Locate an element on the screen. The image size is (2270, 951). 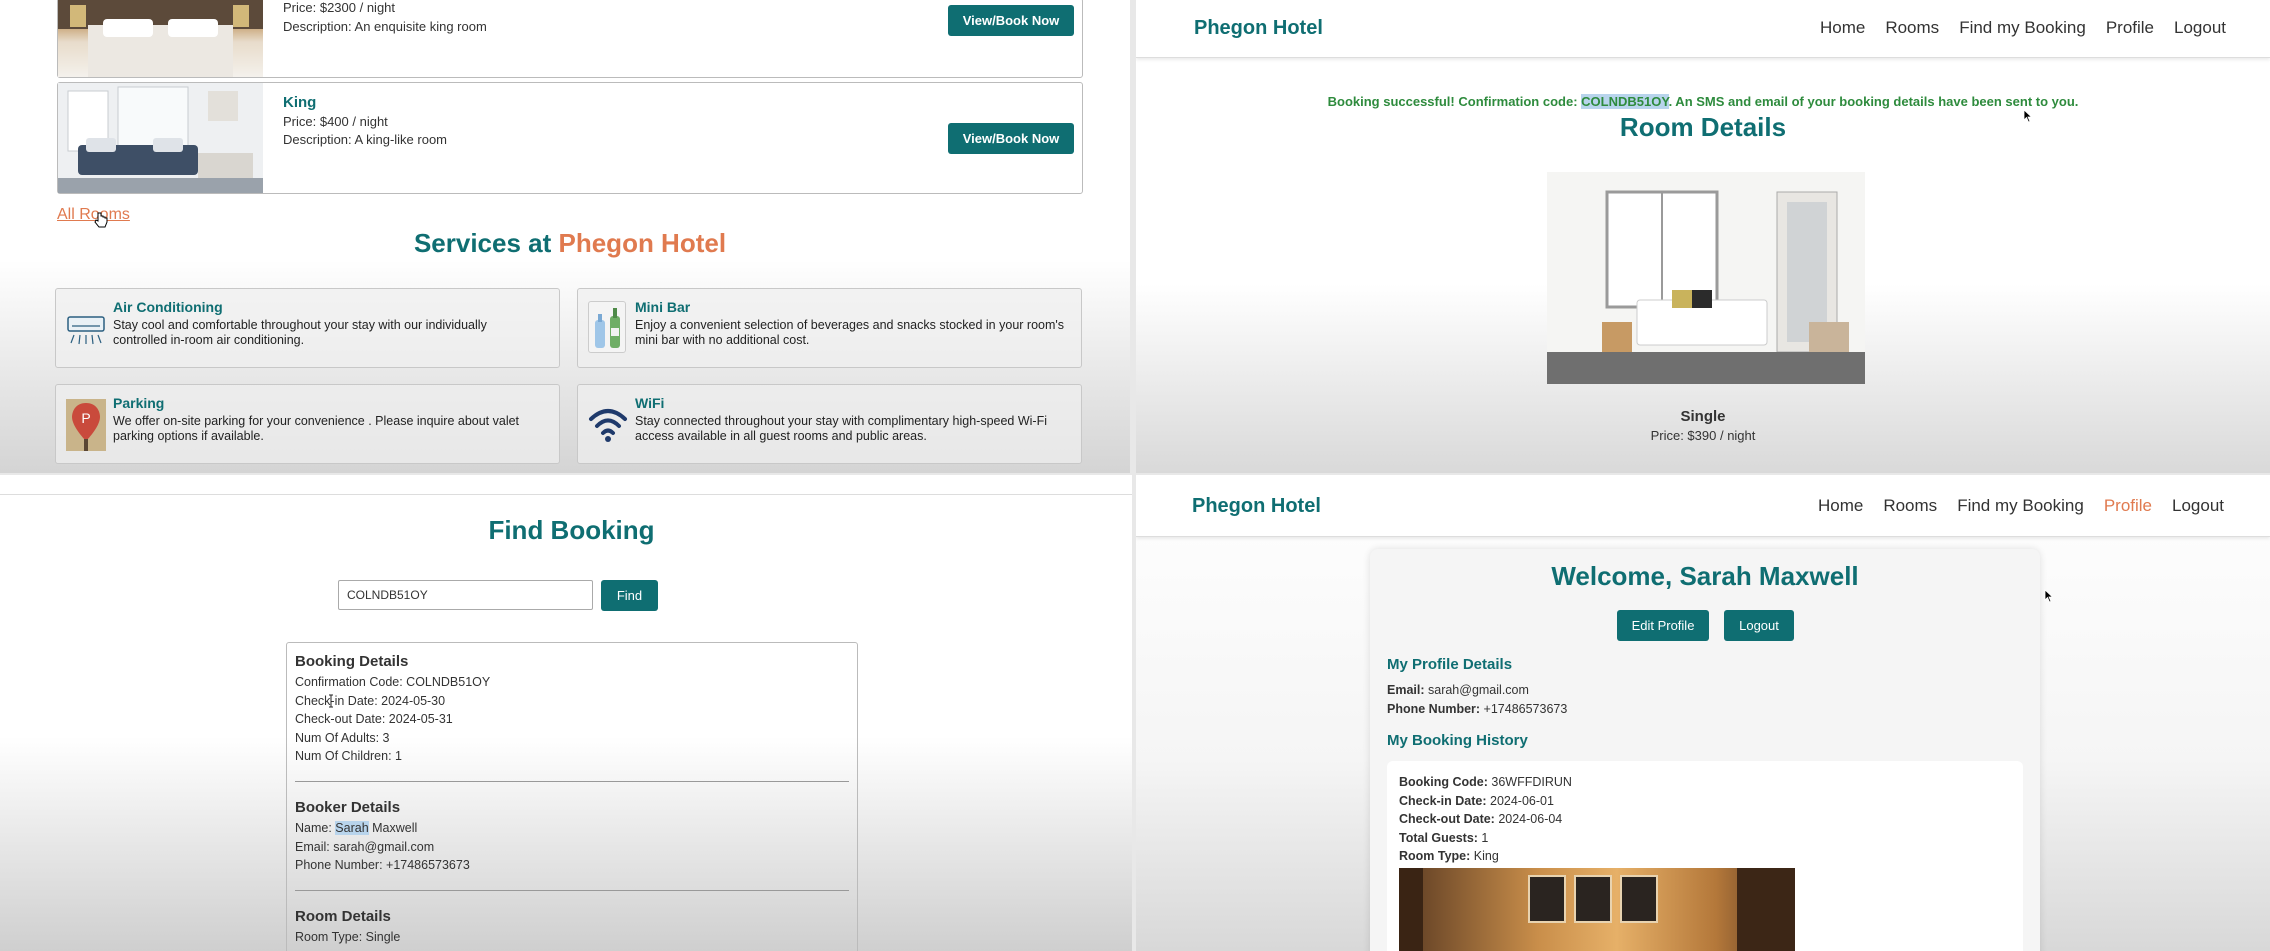
booker-details-heading: Booker Details is located at coordinates (348, 807).